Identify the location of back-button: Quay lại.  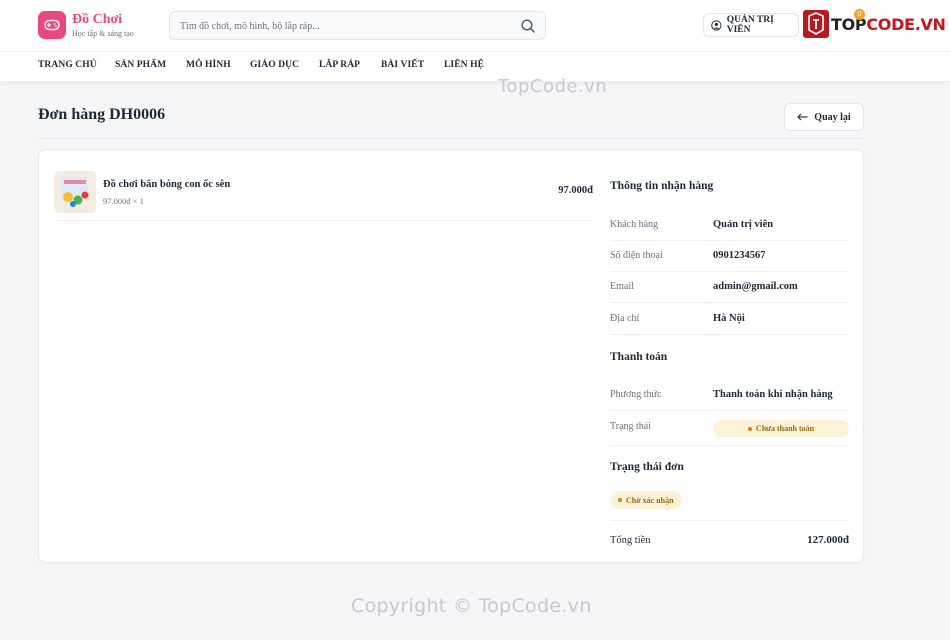
(824, 117).